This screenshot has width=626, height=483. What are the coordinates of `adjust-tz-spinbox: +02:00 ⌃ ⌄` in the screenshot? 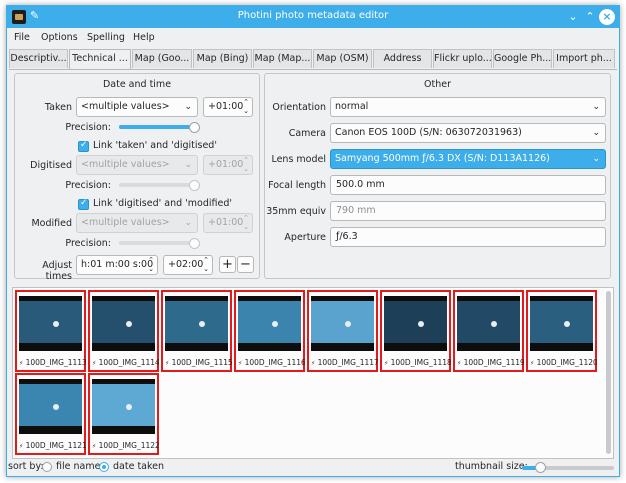 It's located at (188, 265).